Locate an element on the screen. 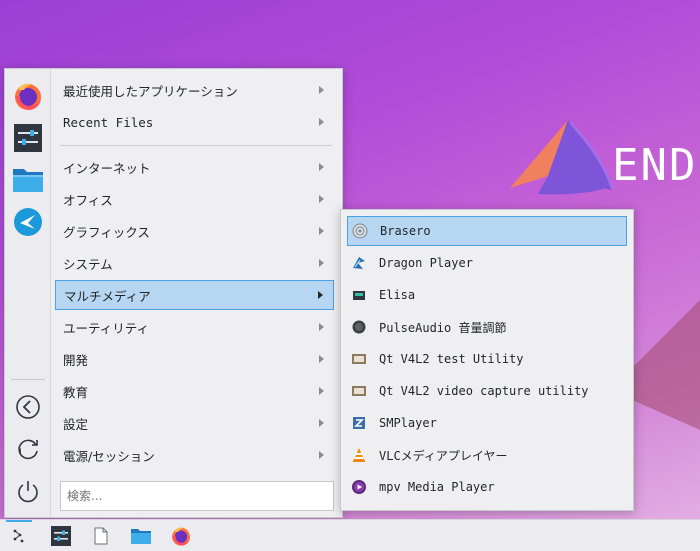 This screenshot has height=551, width=700. app-mpv: mpv Media Player is located at coordinates (487, 487).